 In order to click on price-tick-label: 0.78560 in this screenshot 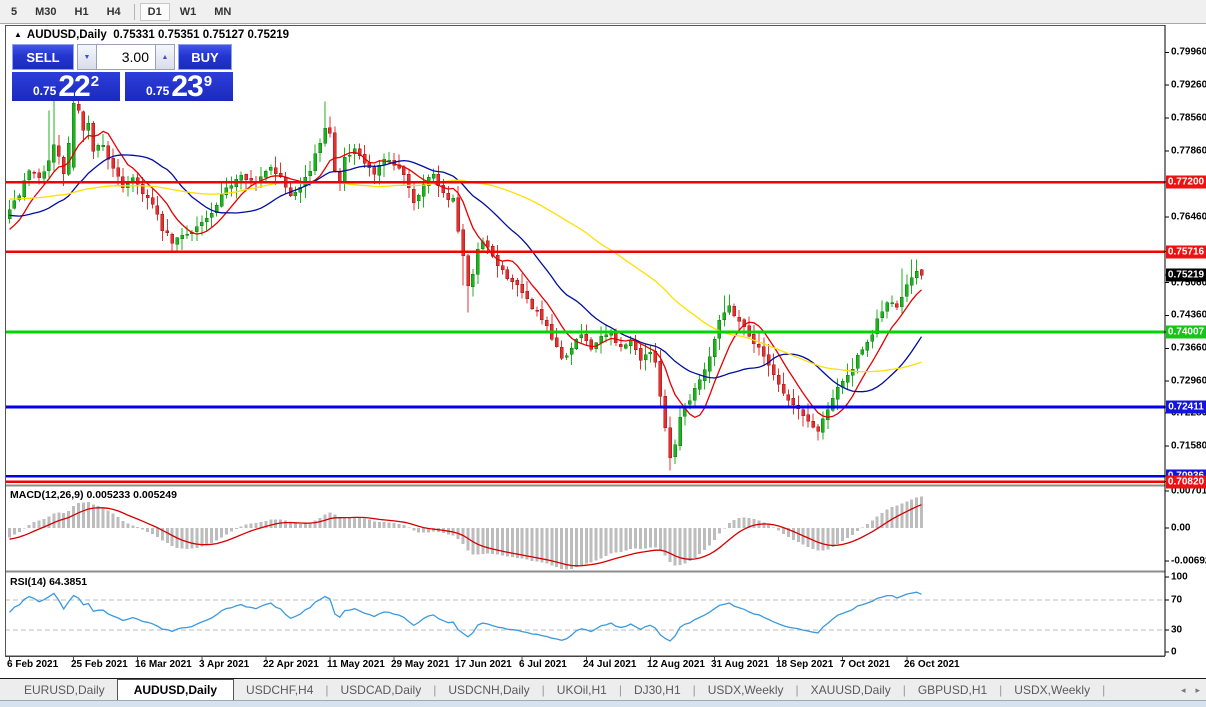, I will do `click(1188, 118)`.